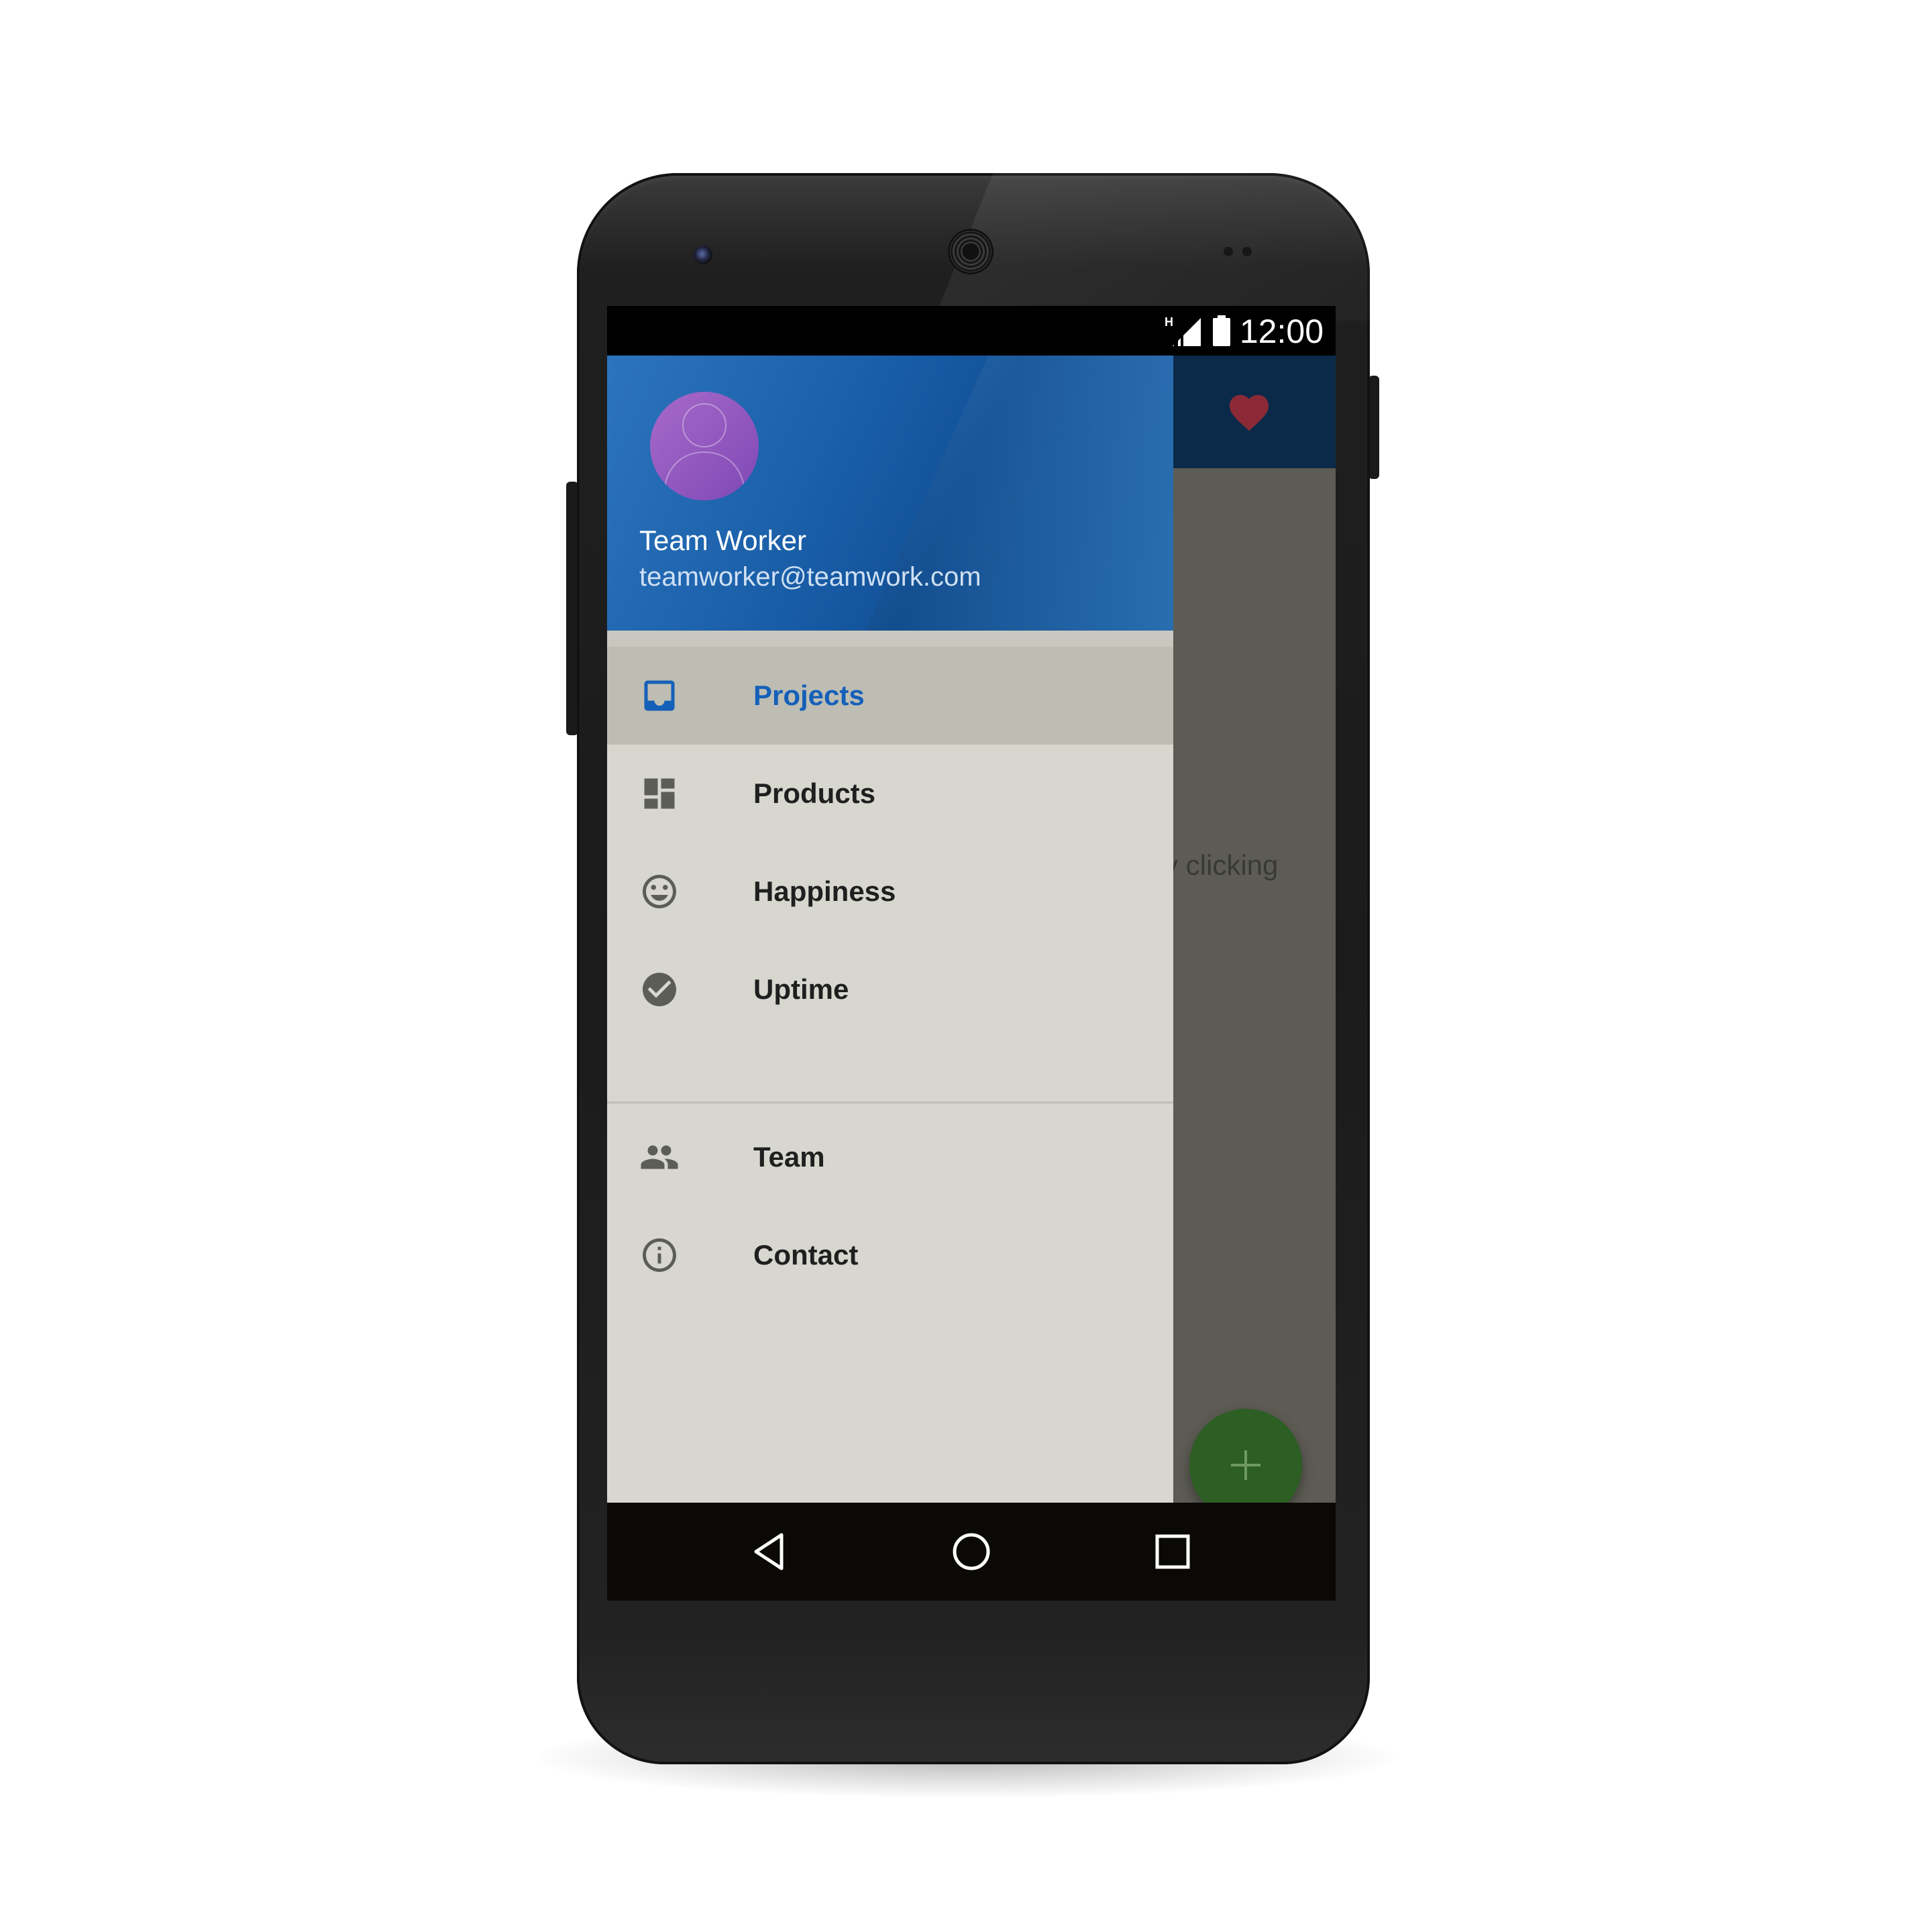 The height and width of the screenshot is (1932, 1932). What do you see at coordinates (890, 1255) in the screenshot?
I see `drawer-item-contact: Contact` at bounding box center [890, 1255].